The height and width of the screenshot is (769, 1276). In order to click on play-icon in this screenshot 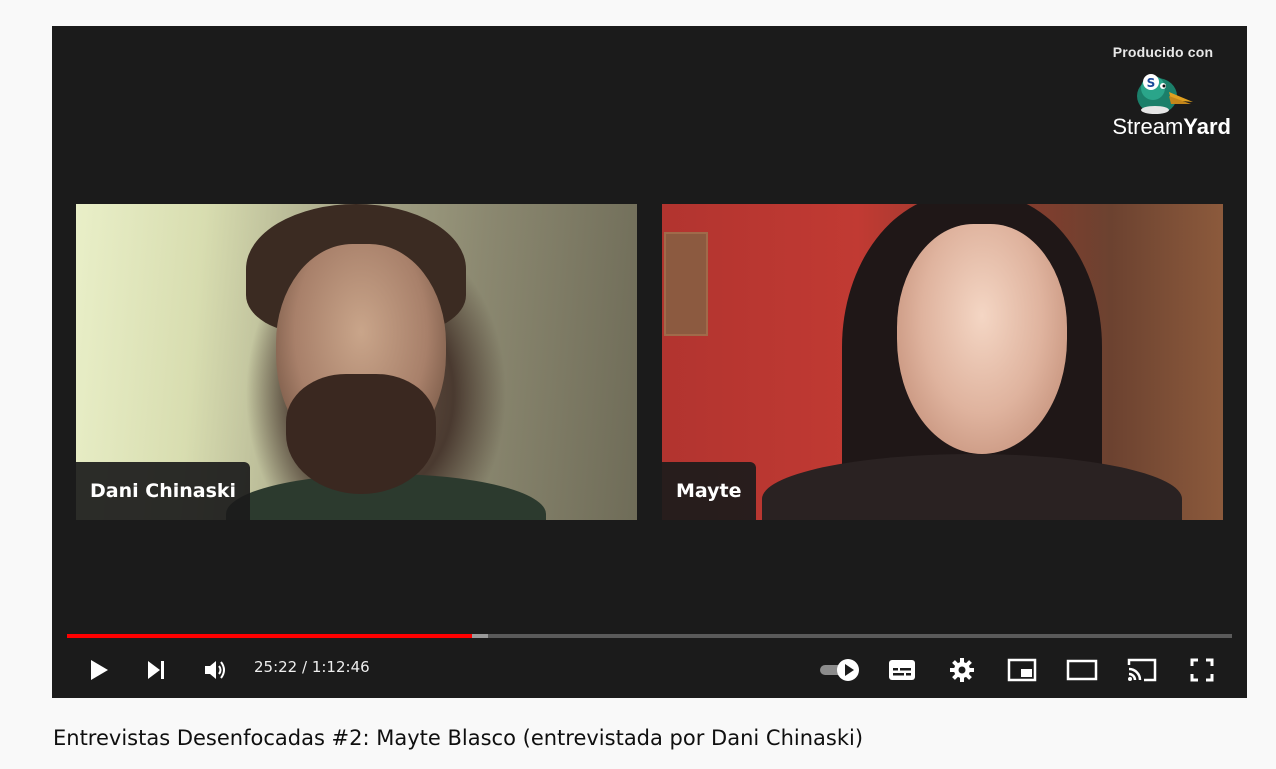, I will do `click(99, 670)`.